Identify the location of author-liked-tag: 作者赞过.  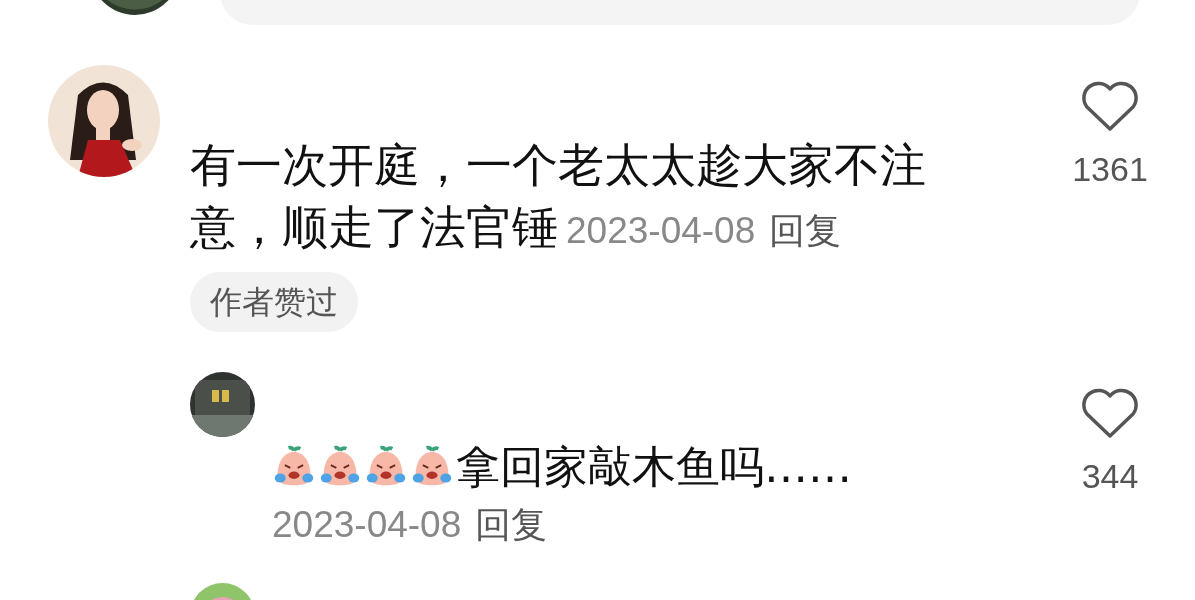
(274, 302).